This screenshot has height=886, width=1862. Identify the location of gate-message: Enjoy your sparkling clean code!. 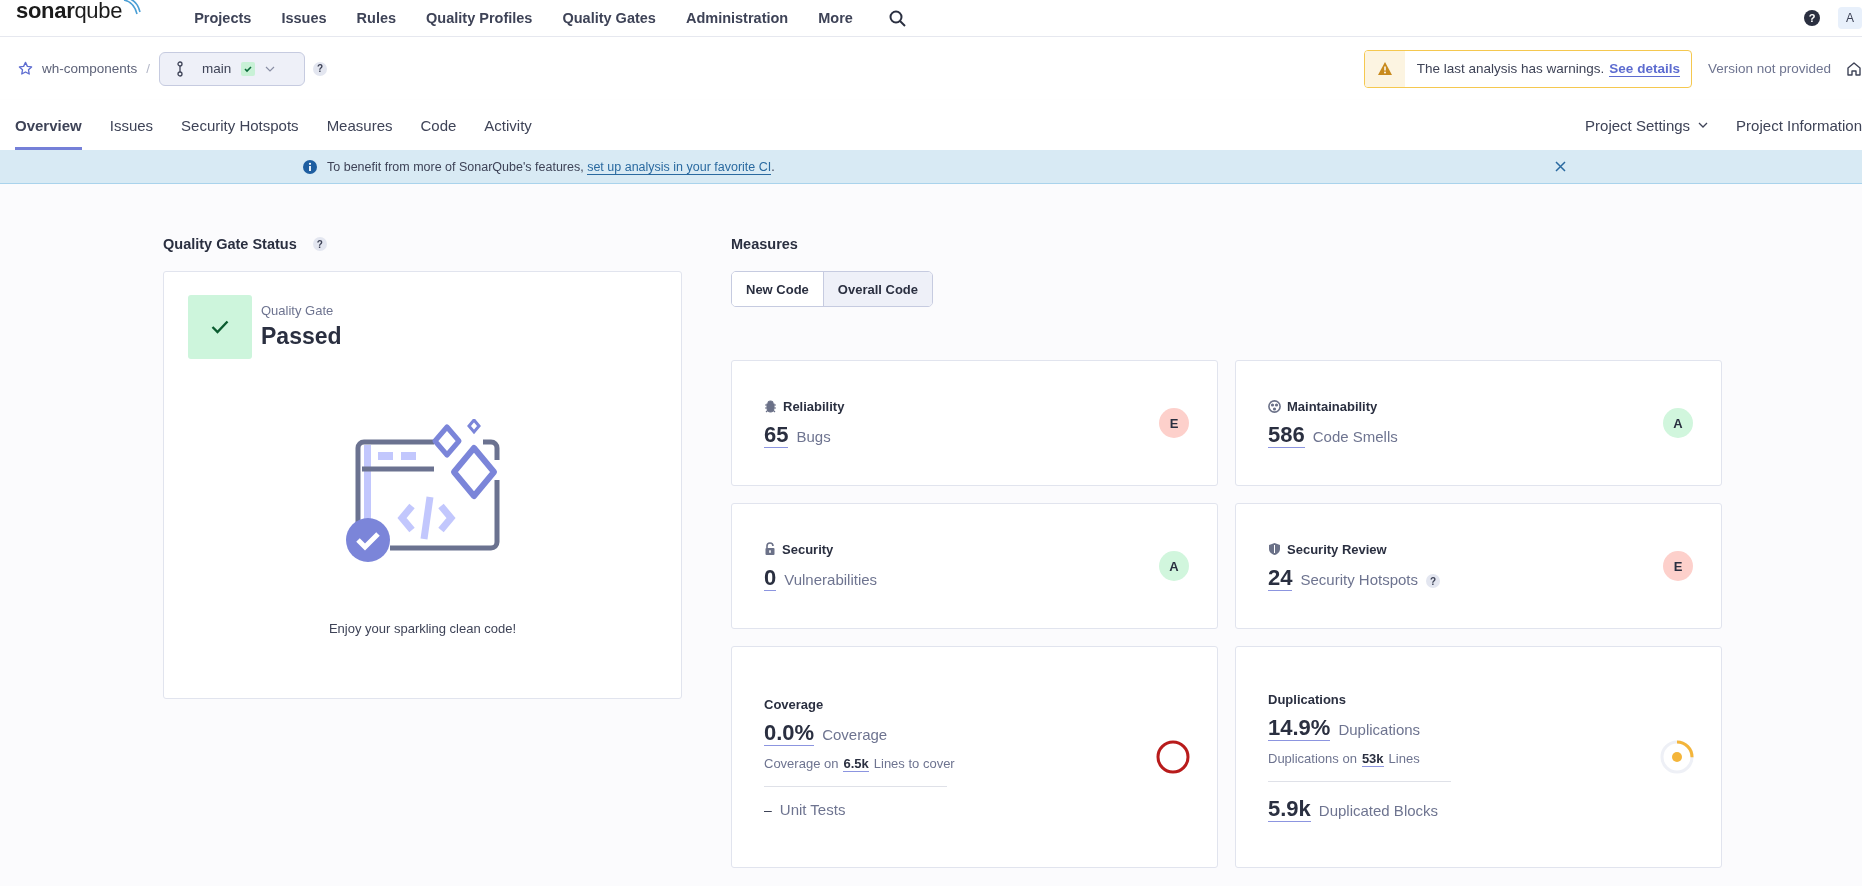
(422, 628).